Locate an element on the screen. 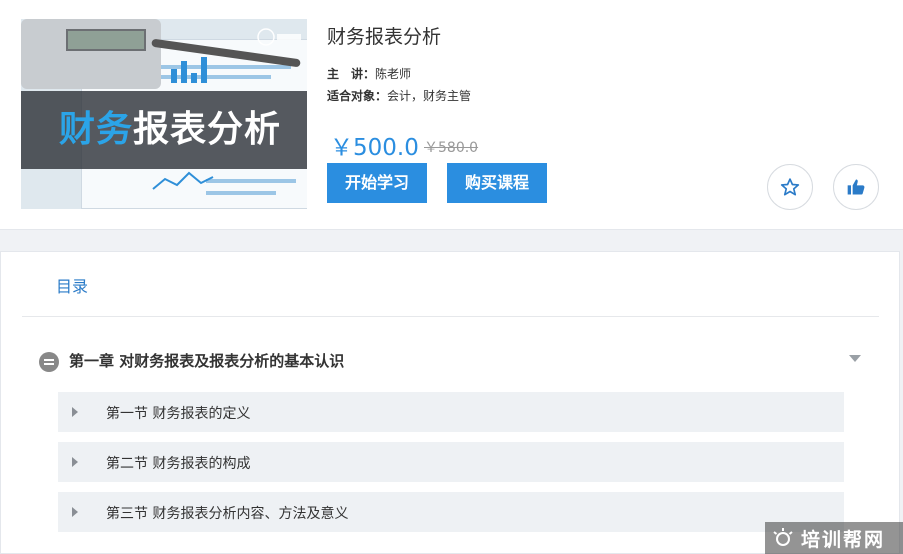  watermark-text: 培训帮网 is located at coordinates (843, 539).